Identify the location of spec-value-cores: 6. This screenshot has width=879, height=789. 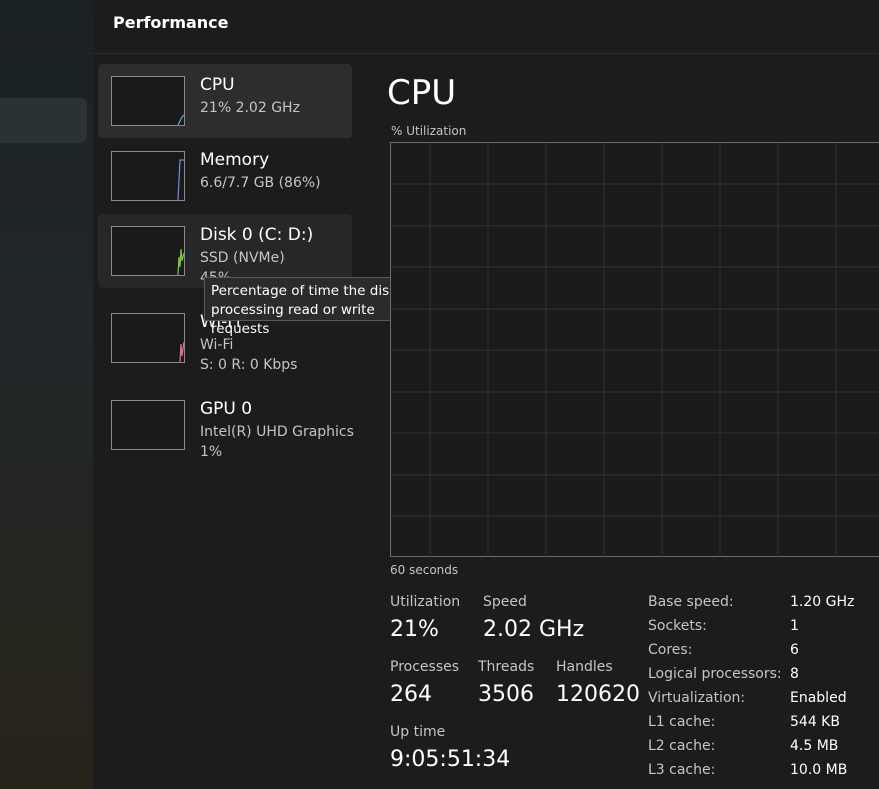
(794, 650).